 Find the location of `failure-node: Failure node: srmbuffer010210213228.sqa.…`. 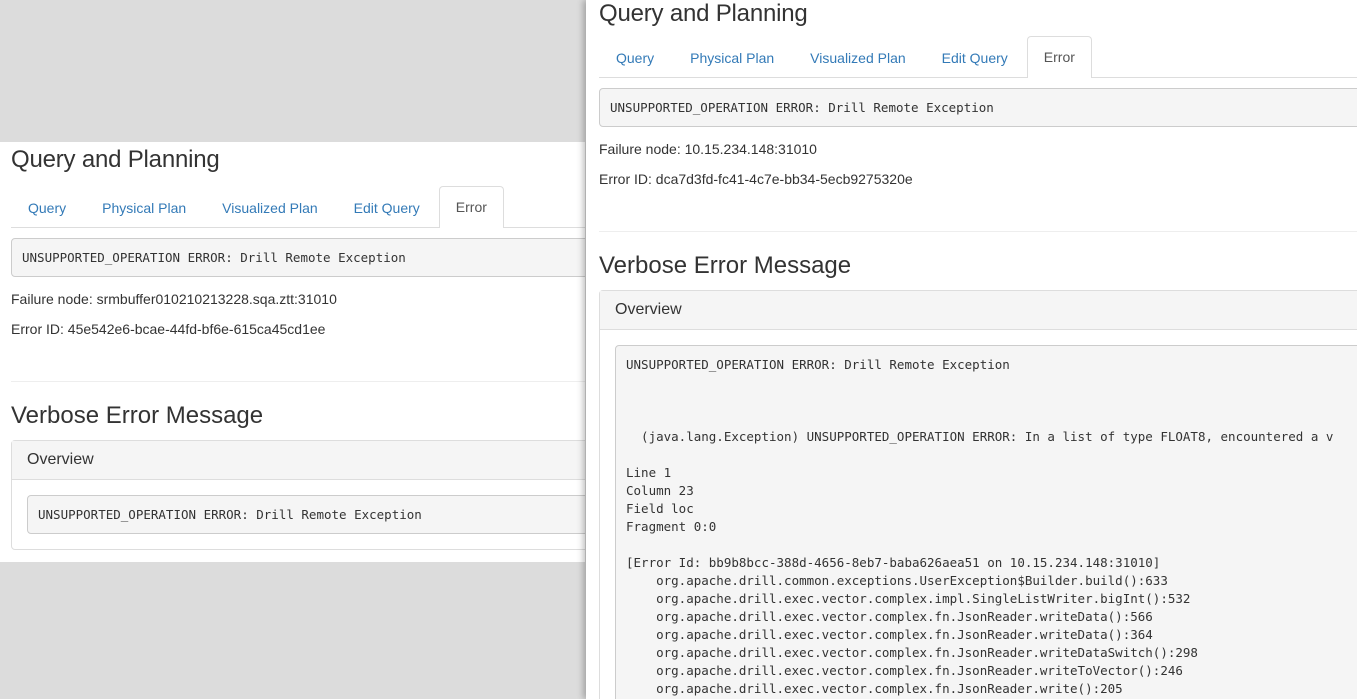

failure-node: Failure node: srmbuffer010210213228.sqa.… is located at coordinates (174, 299).